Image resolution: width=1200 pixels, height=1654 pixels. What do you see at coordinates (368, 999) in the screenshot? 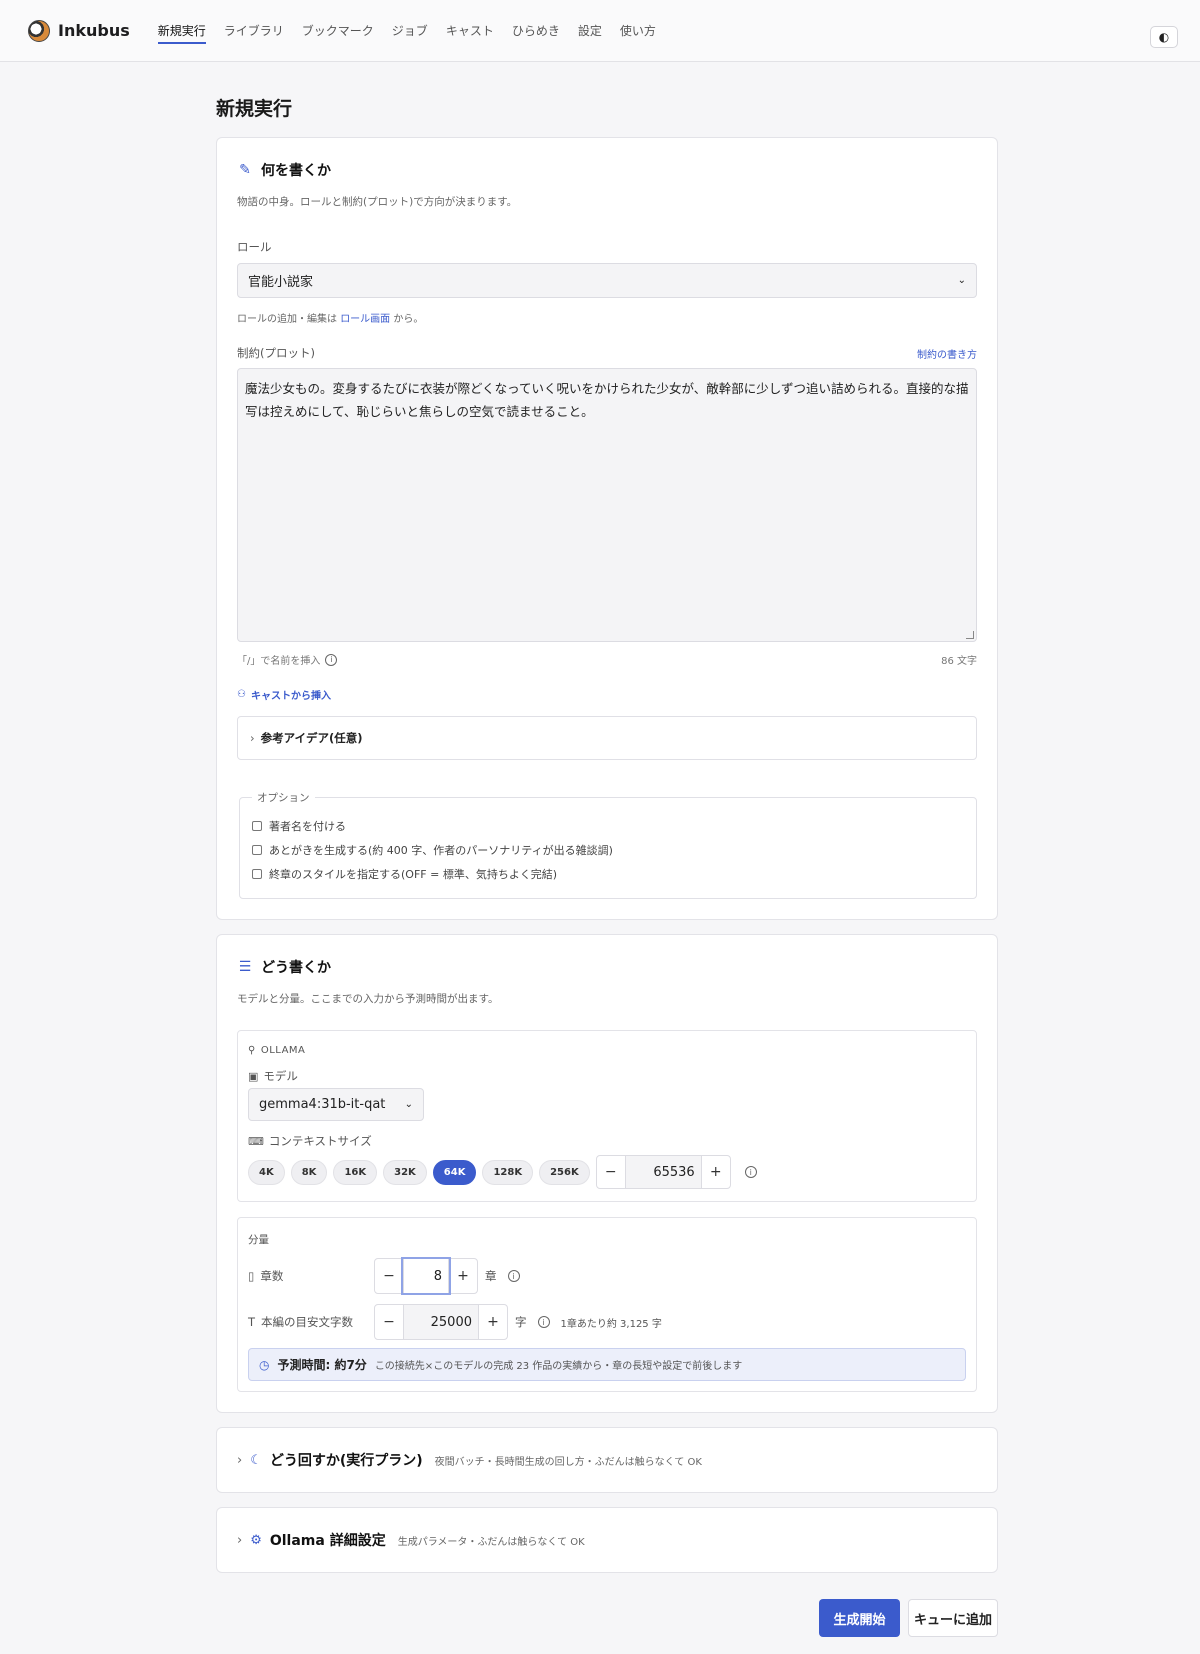
I see `how-desc: モデルと分量。ここまでの入力から予測時間が出ます。` at bounding box center [368, 999].